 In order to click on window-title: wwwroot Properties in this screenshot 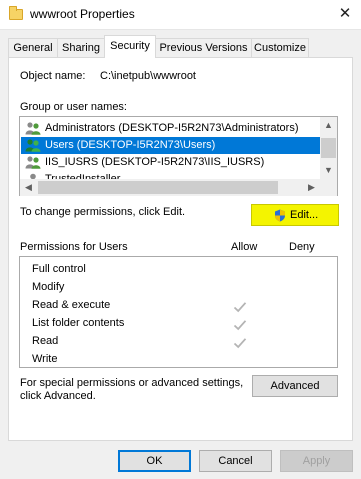, I will do `click(82, 14)`.